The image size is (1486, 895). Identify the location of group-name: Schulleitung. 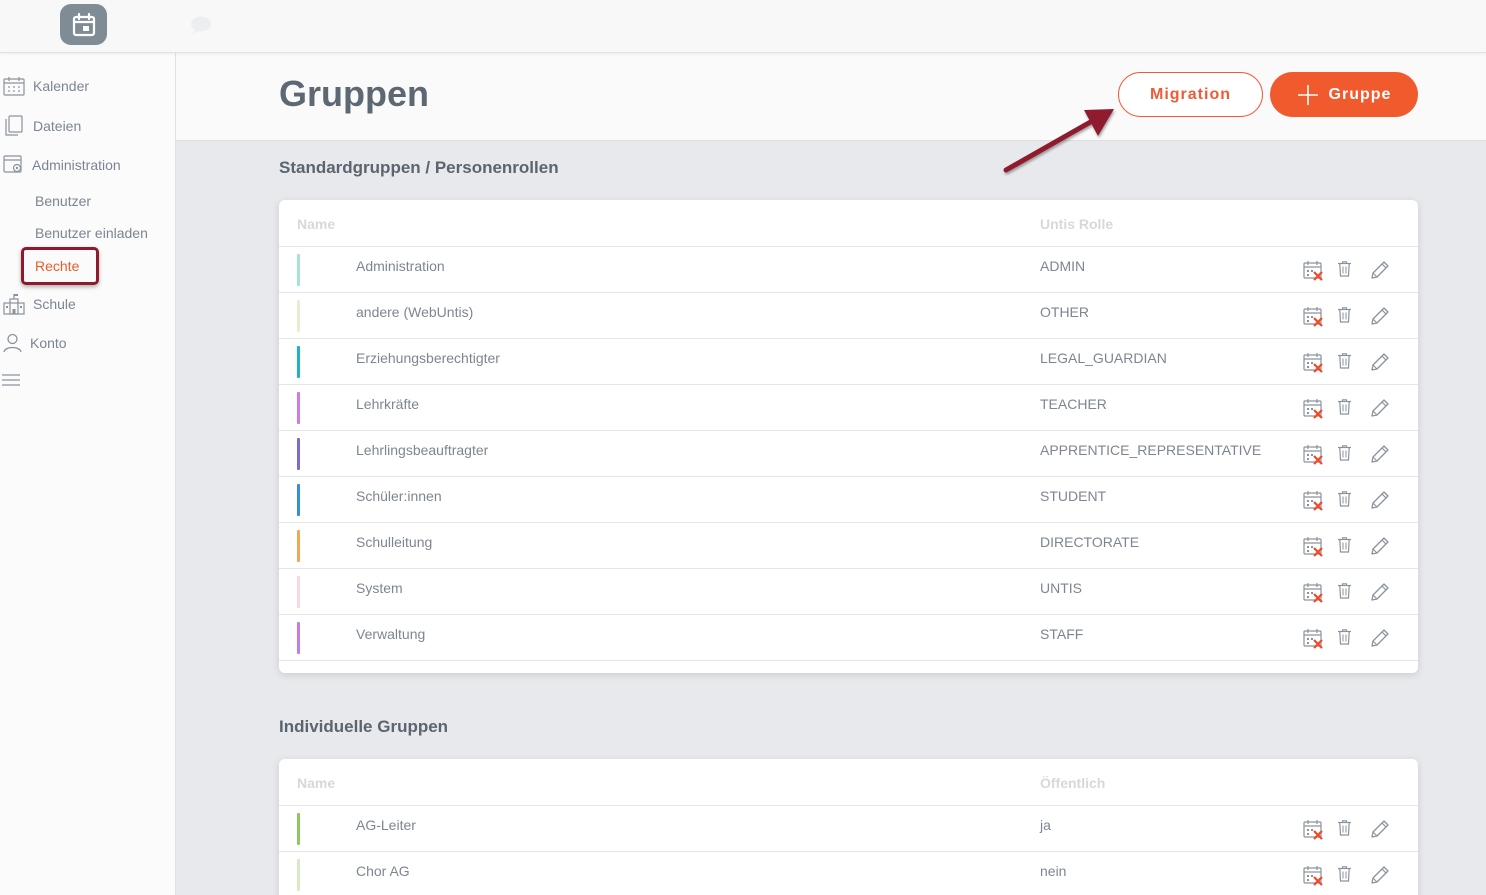
(394, 542).